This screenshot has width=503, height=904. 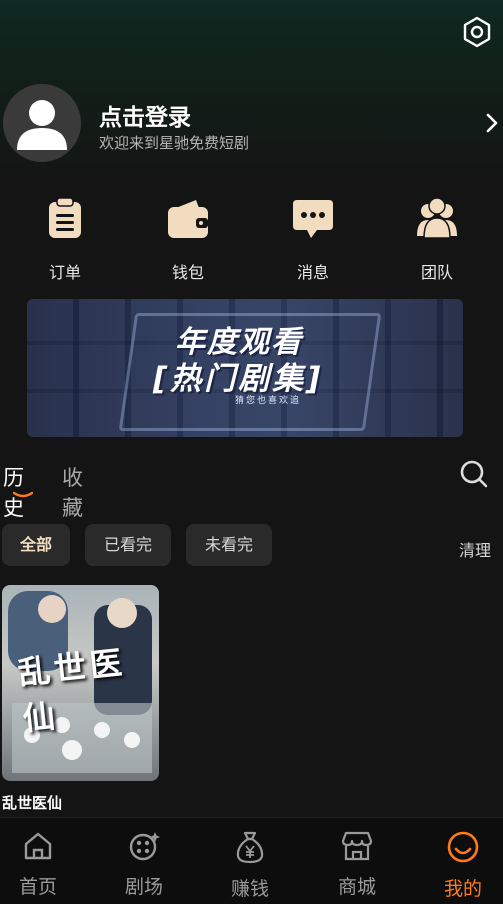 What do you see at coordinates (65, 239) in the screenshot?
I see `quick-item-orders: 订单` at bounding box center [65, 239].